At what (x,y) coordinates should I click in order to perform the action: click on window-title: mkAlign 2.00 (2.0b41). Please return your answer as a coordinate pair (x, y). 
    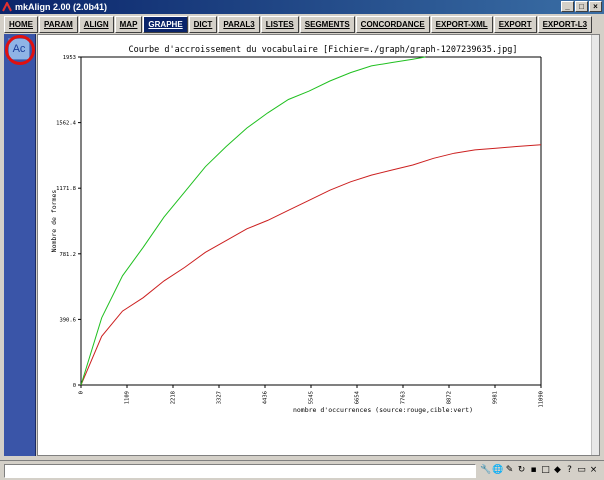
    Looking at the image, I should click on (61, 7).